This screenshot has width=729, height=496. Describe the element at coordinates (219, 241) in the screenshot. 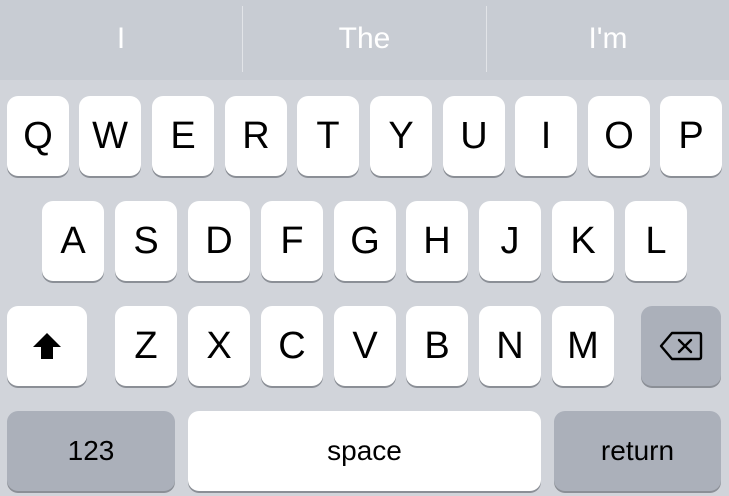

I see `key-d: D` at that location.